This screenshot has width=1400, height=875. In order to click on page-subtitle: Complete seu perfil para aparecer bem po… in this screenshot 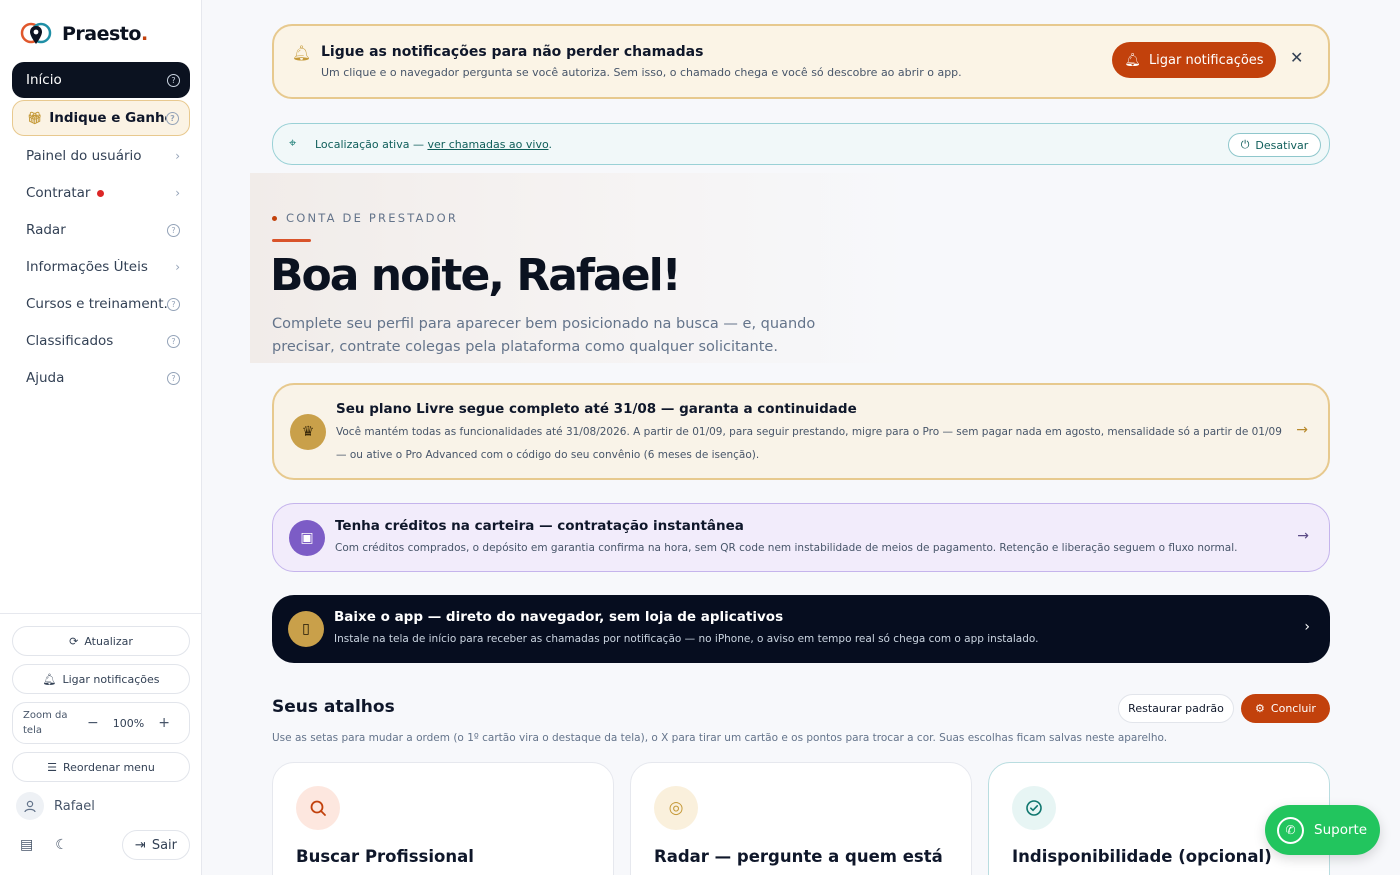, I will do `click(544, 335)`.